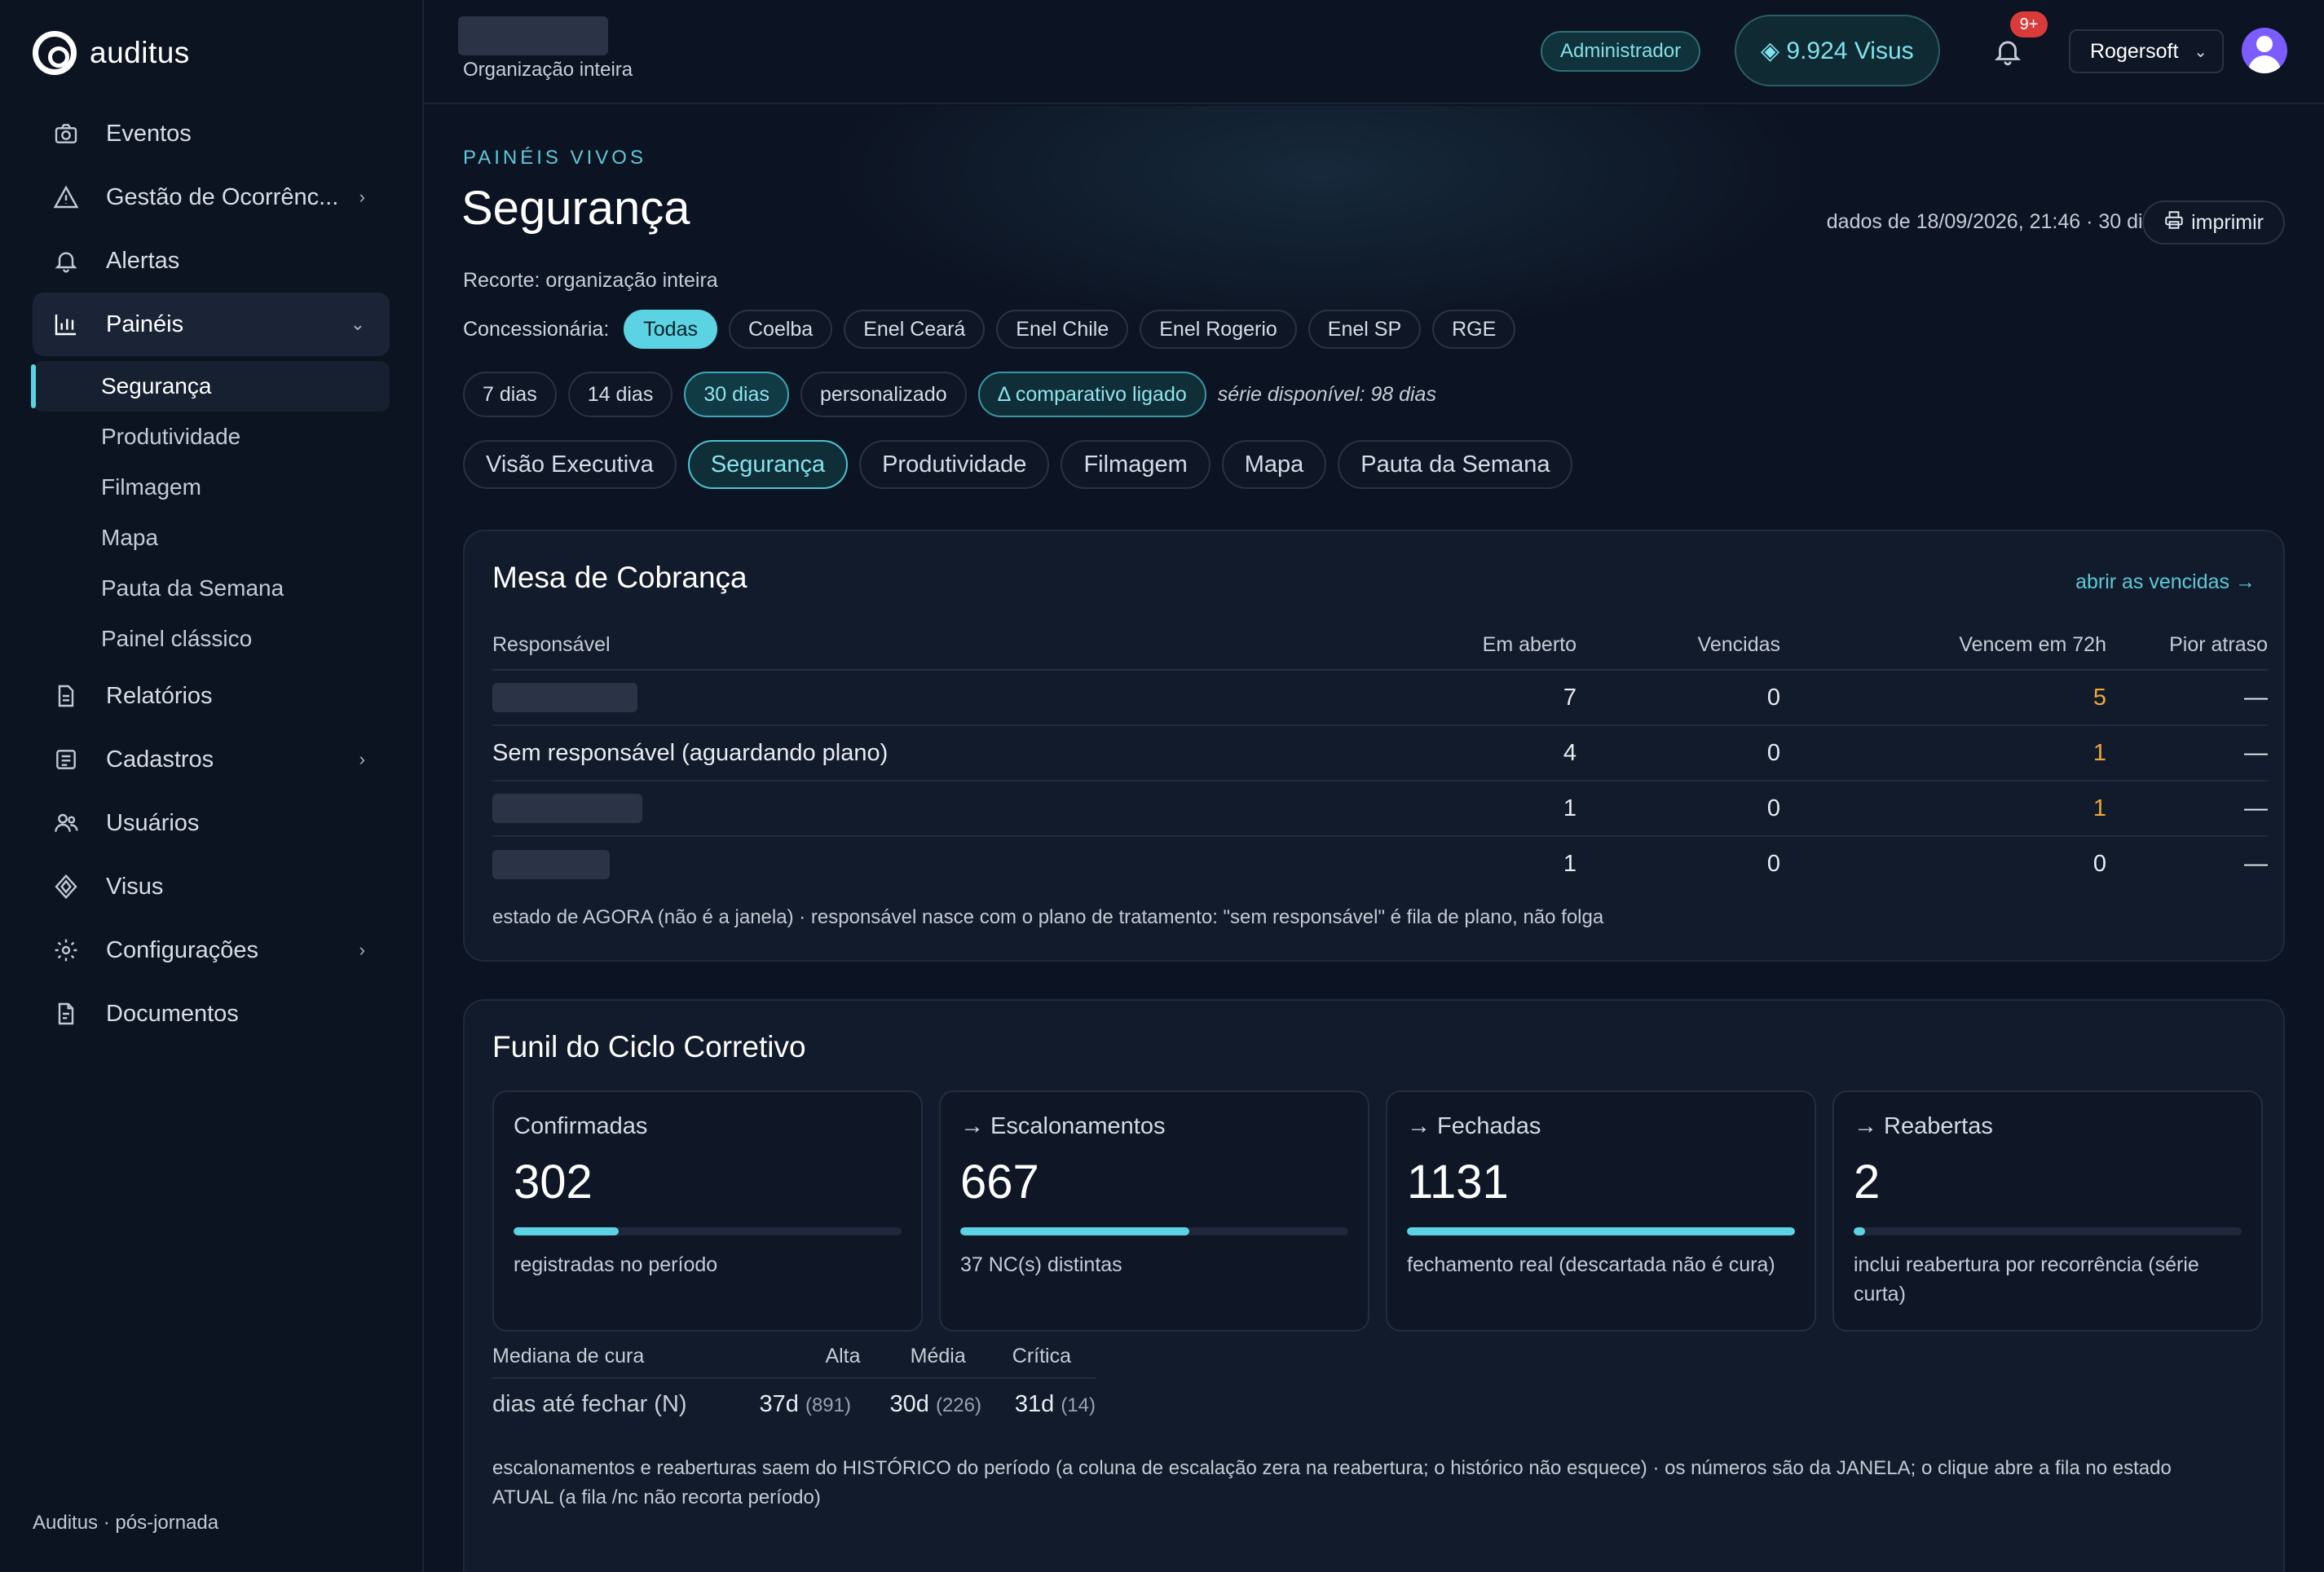  I want to click on sidebar-item-alertas: Alertas, so click(211, 261).